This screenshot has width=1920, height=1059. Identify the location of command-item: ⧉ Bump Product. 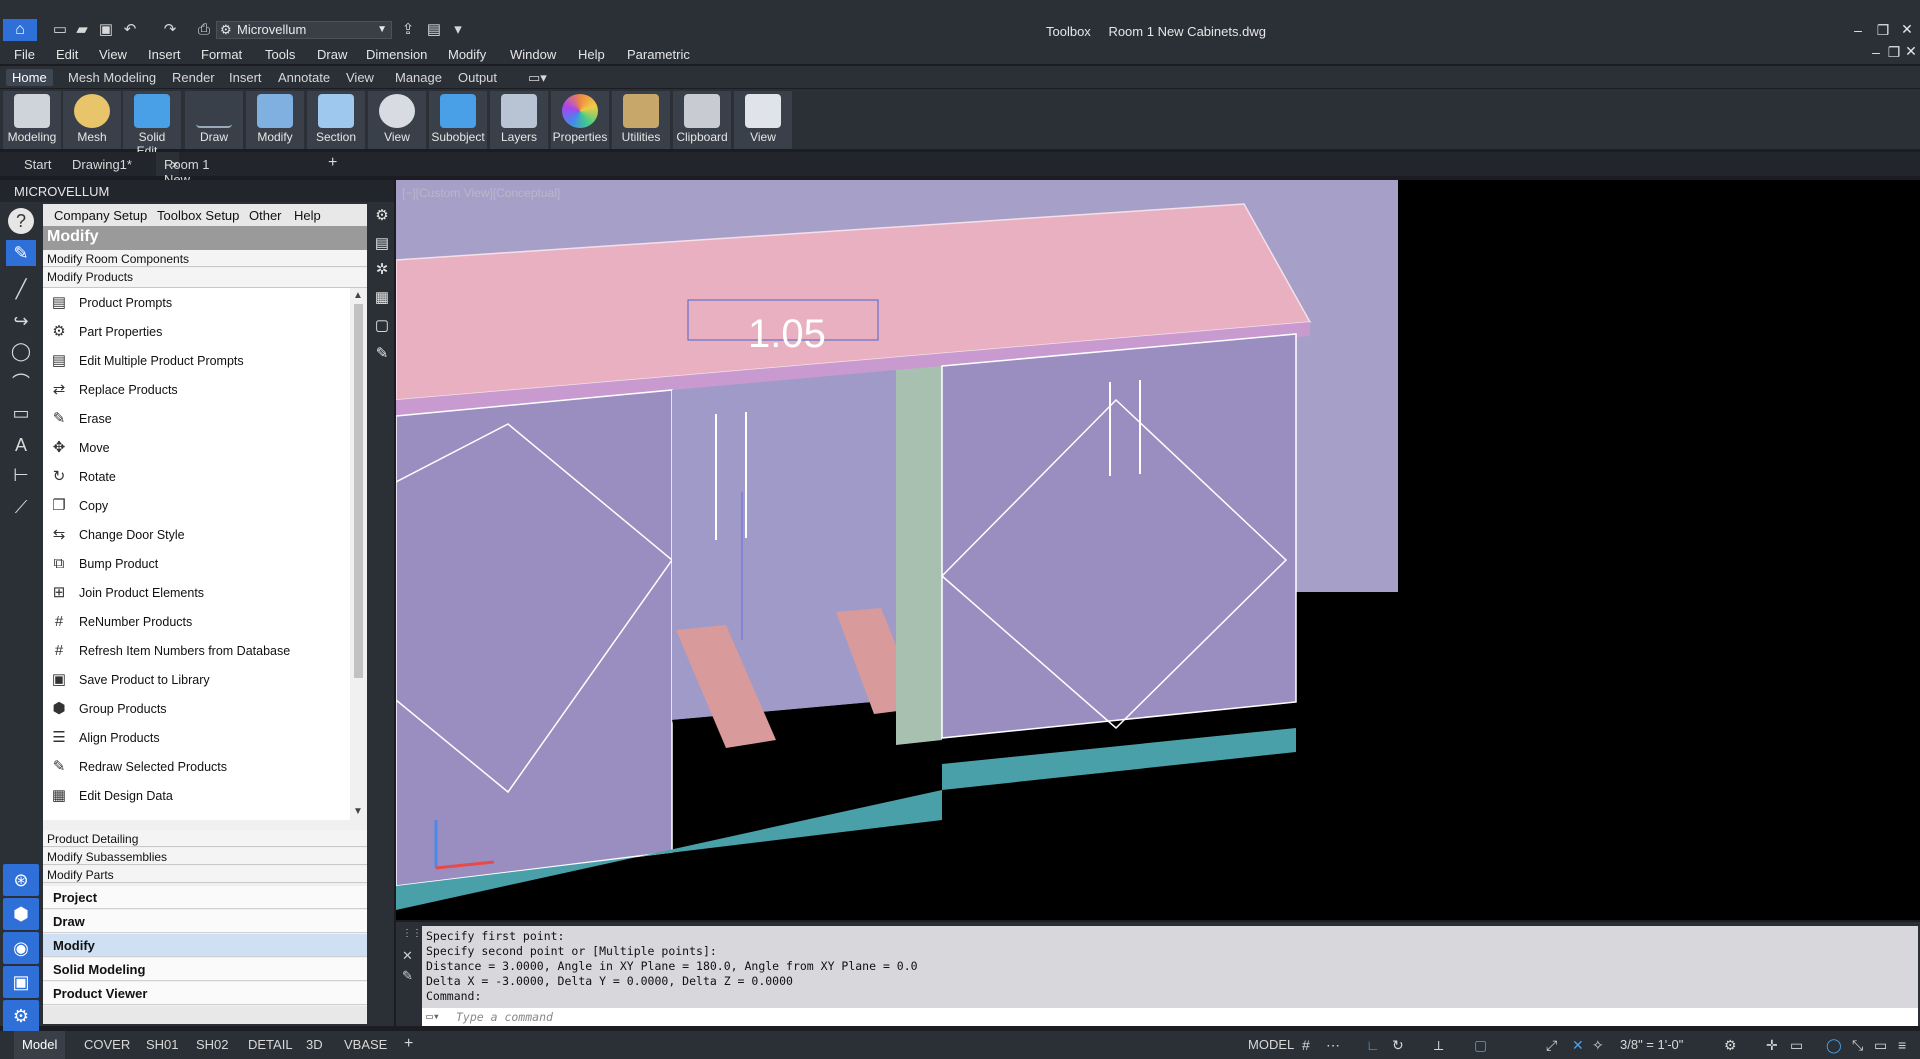
(196, 563).